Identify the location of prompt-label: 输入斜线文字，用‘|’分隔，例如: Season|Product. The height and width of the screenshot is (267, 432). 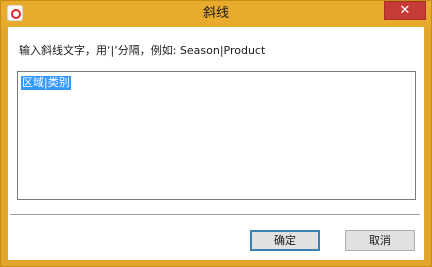
(142, 50).